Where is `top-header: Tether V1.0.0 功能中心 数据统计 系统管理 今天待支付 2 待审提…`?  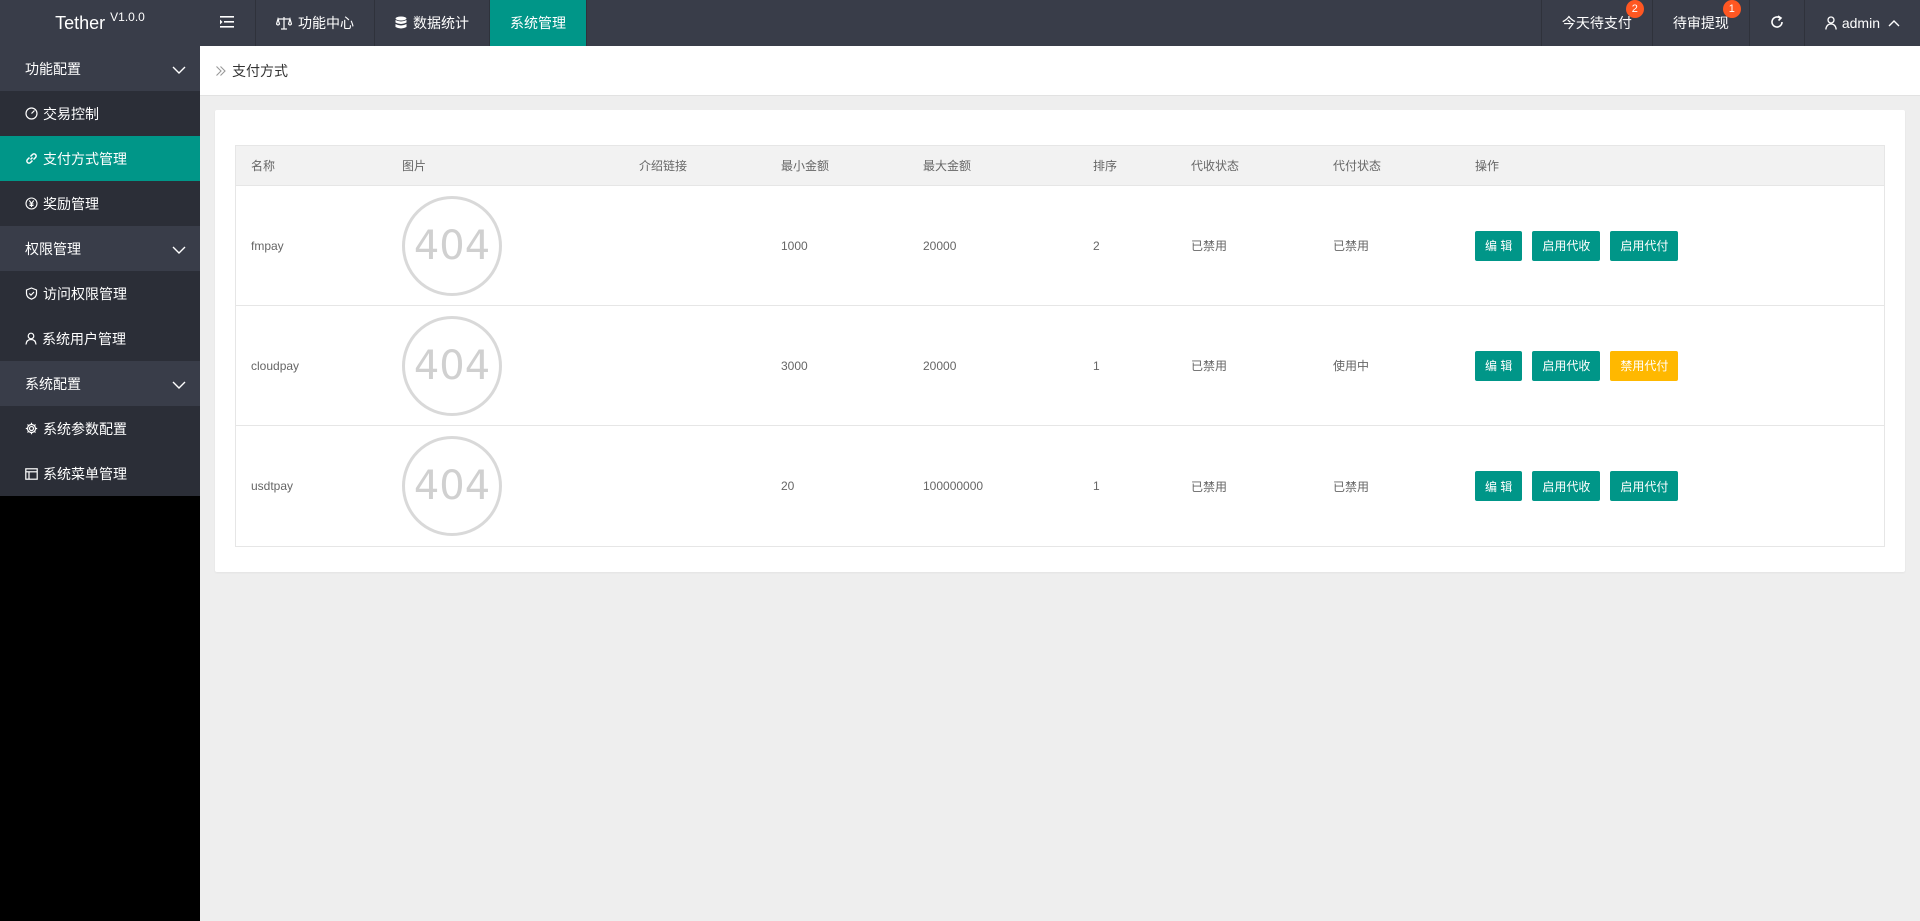 top-header: Tether V1.0.0 功能中心 数据统计 系统管理 今天待支付 2 待审提… is located at coordinates (960, 23).